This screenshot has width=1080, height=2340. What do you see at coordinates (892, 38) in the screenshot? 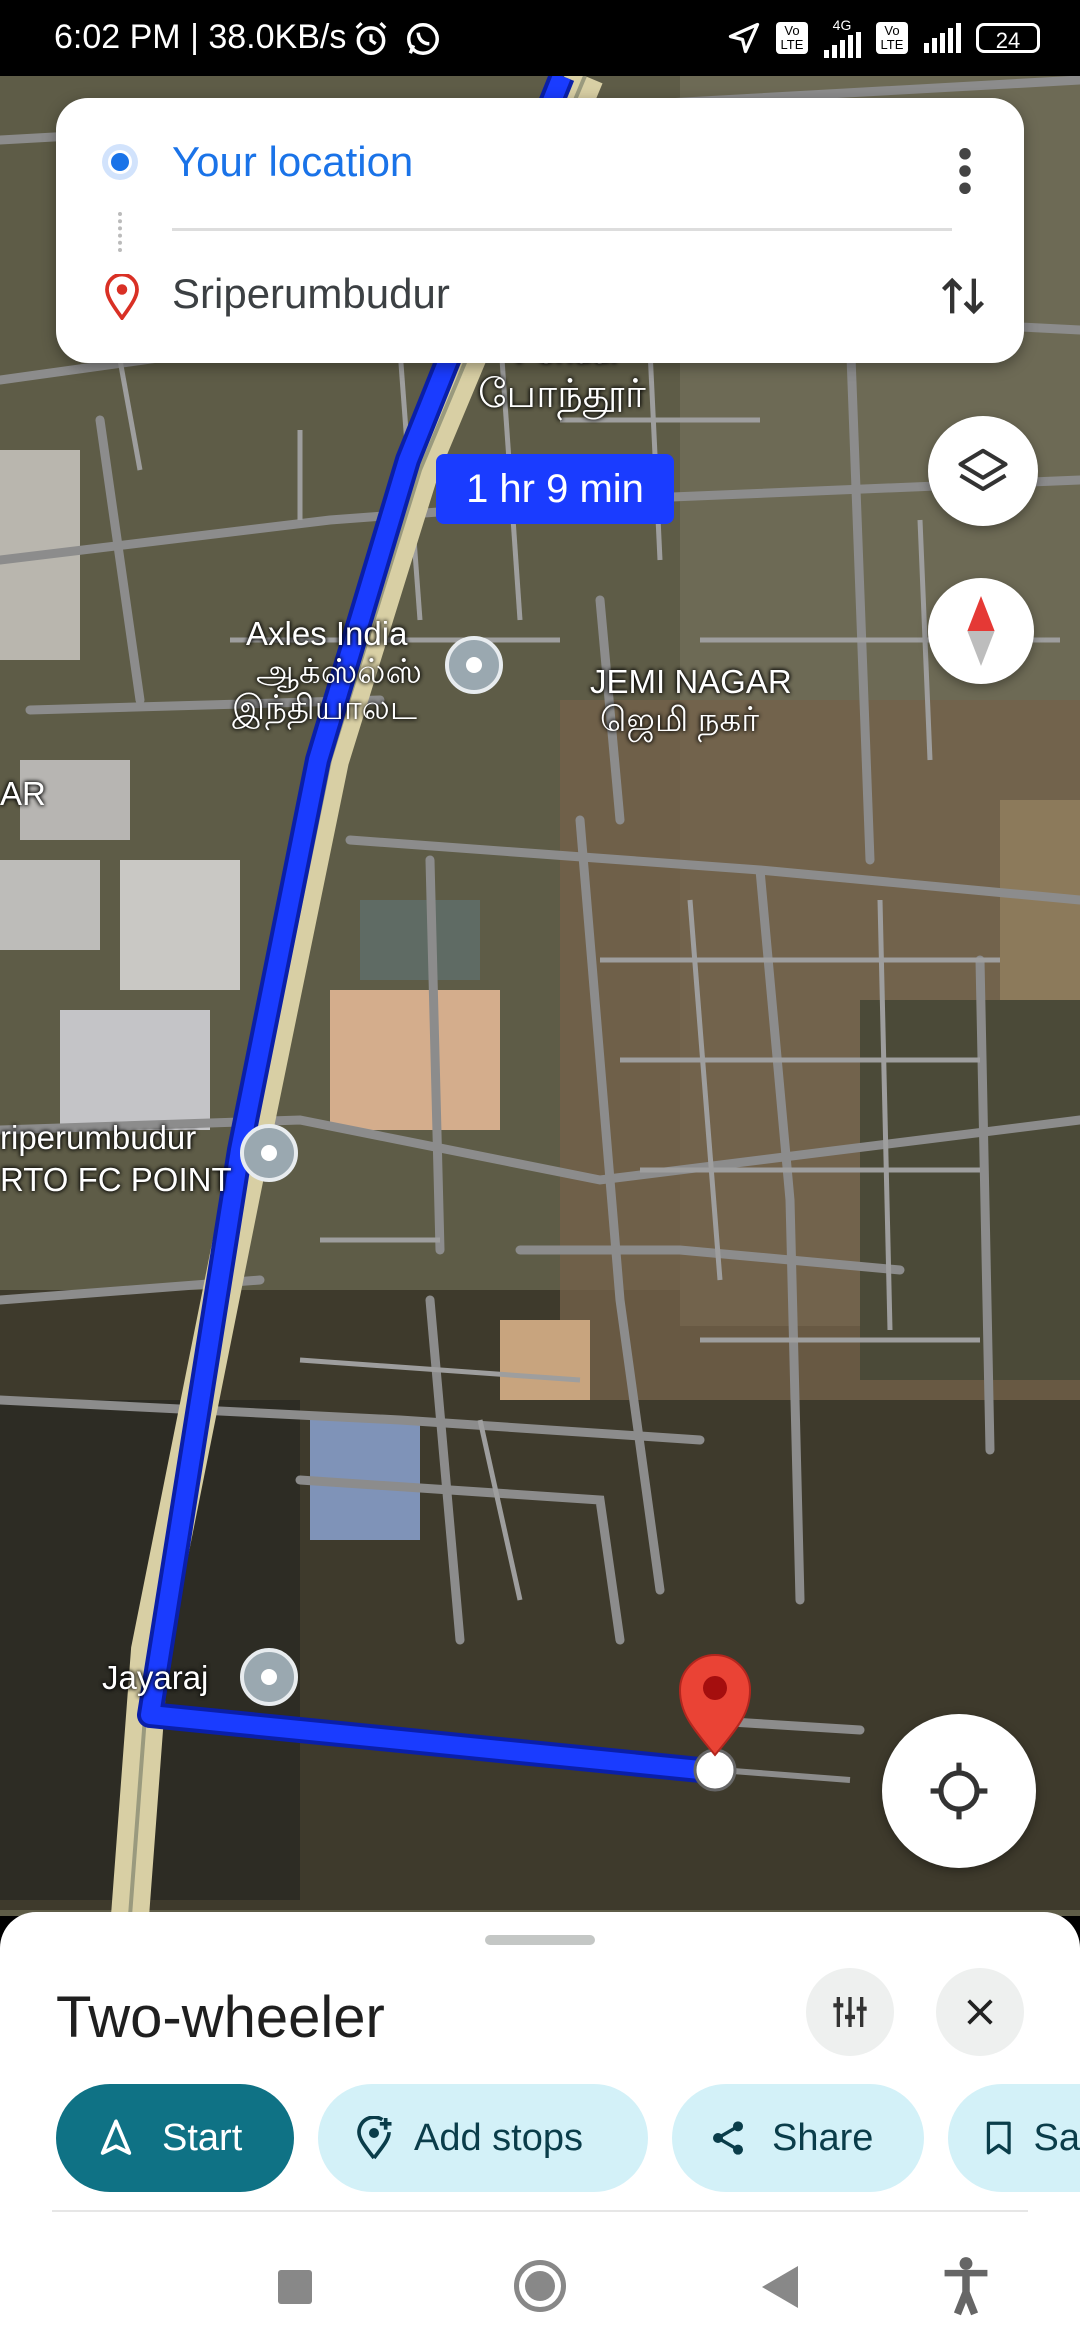
I see `volte-badge-2: Vo LTE` at bounding box center [892, 38].